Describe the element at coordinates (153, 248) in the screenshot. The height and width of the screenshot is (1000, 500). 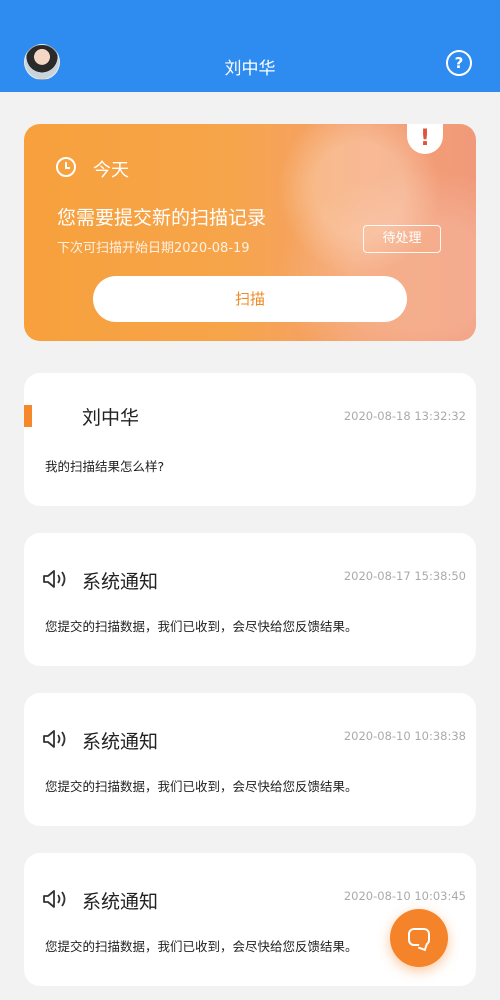
I see `next-scan-date: 下次可扫描开始日期2020-08-19` at that location.